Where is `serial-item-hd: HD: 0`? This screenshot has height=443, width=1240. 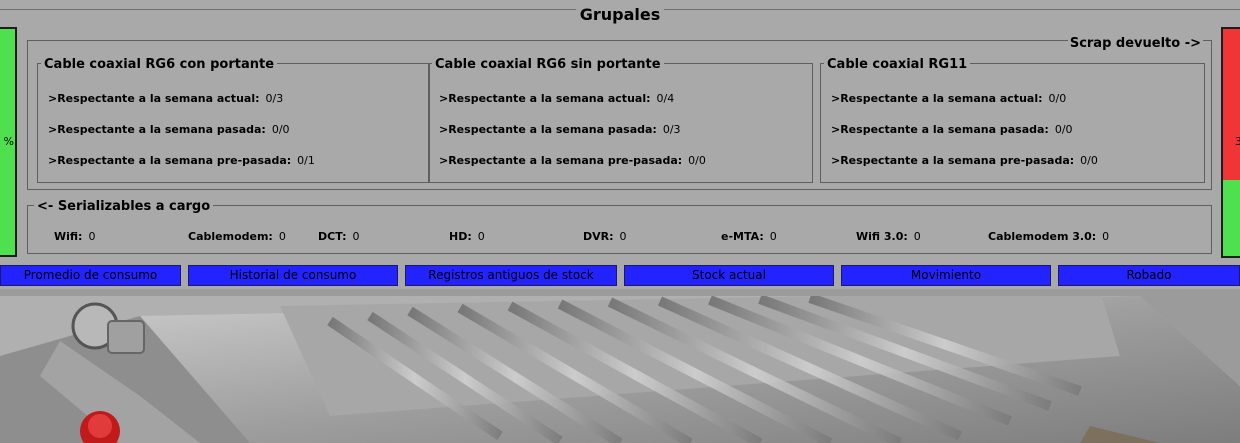 serial-item-hd: HD: 0 is located at coordinates (467, 236).